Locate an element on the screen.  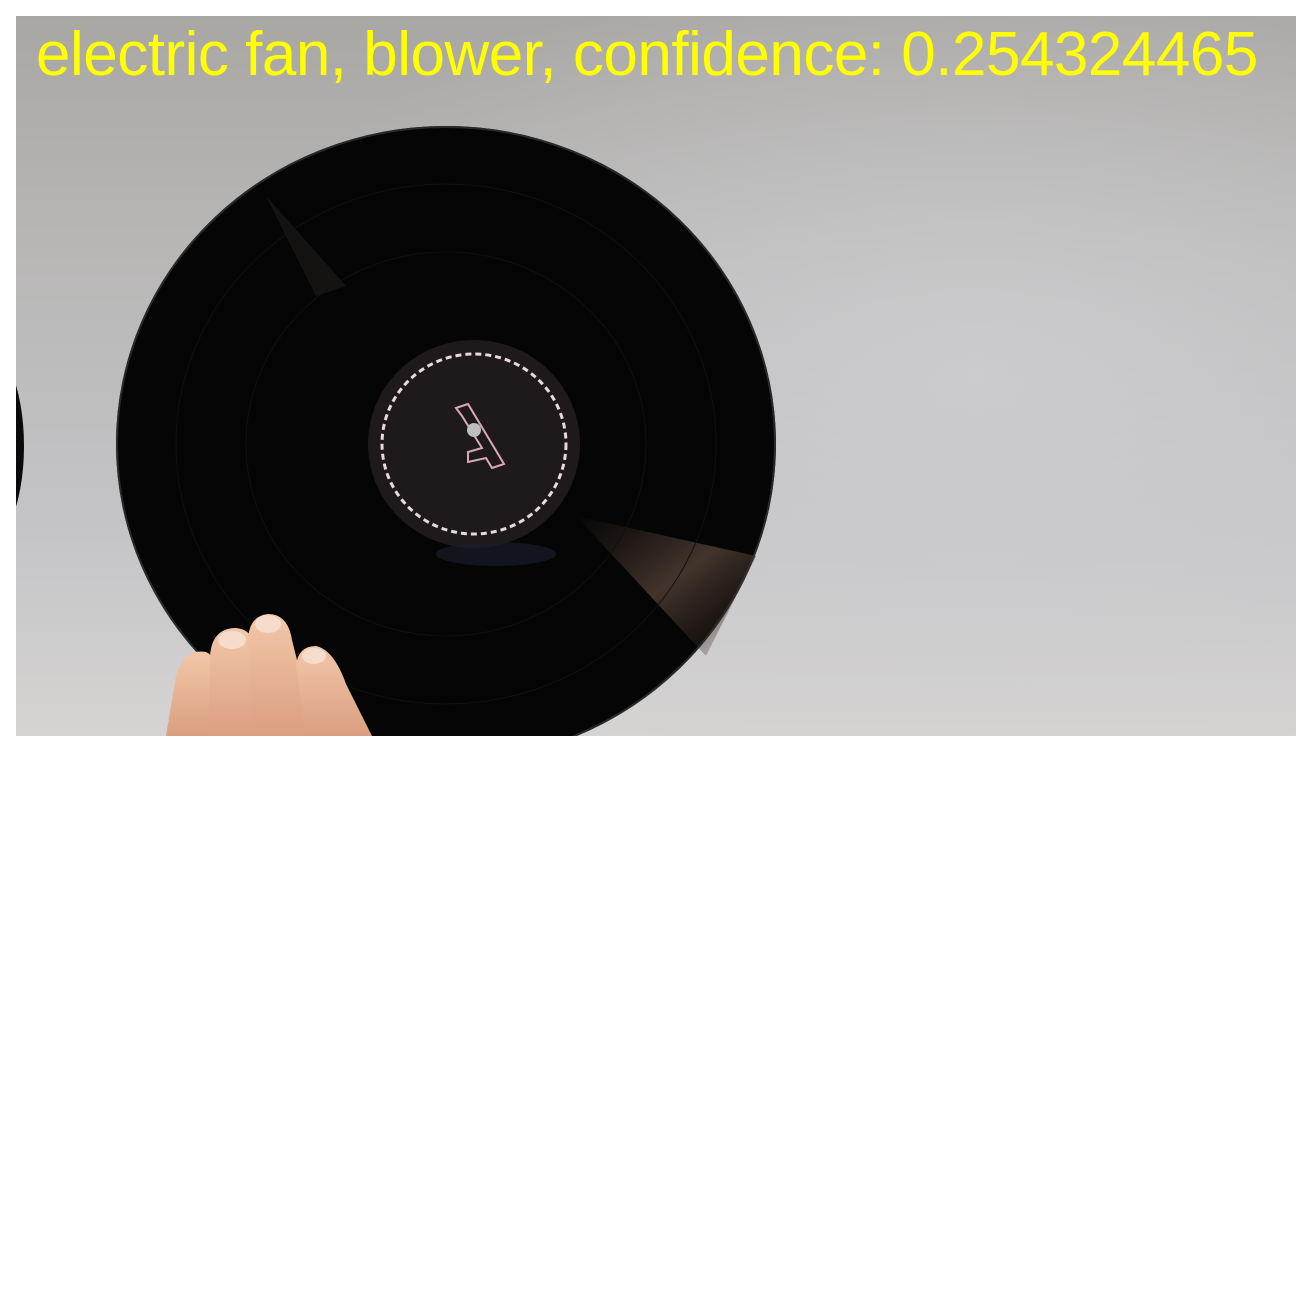
caption-space is located at coordinates (893, 54).